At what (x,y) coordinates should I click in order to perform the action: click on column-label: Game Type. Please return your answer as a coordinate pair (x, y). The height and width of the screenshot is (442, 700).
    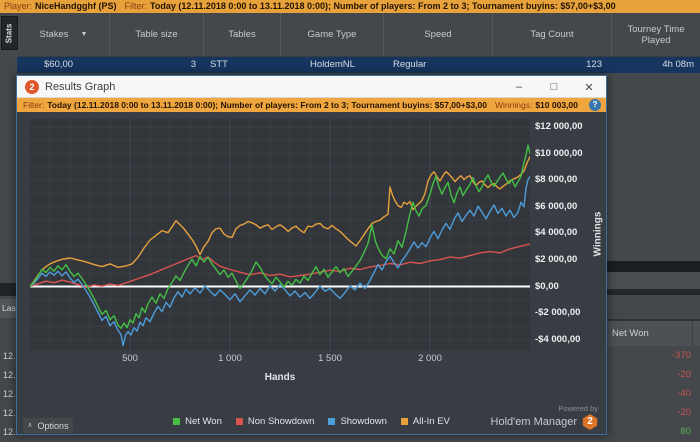
    Looking at the image, I should click on (332, 34).